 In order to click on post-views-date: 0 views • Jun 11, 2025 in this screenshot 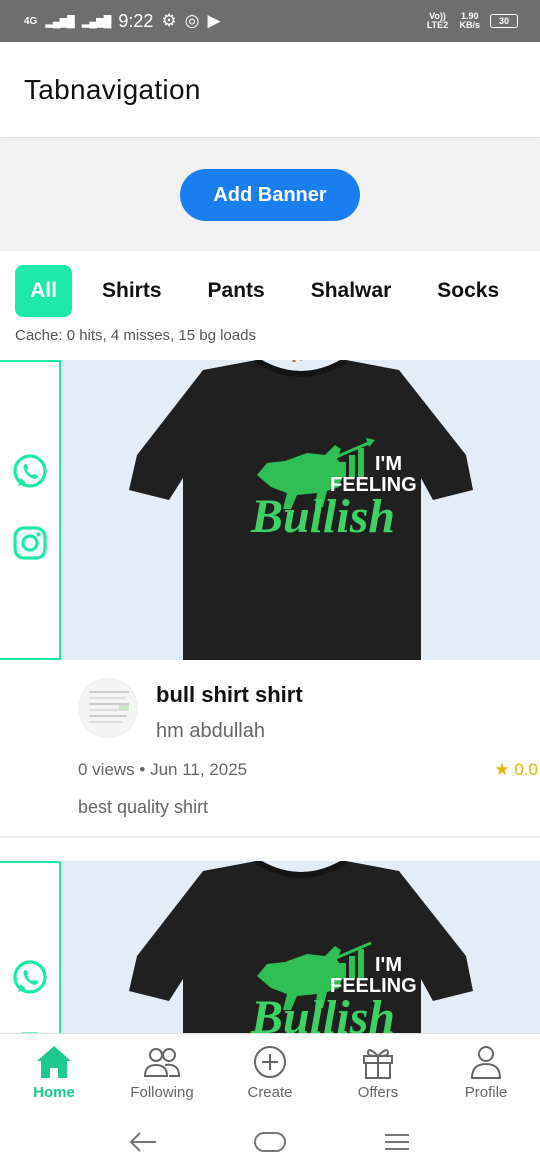, I will do `click(163, 769)`.